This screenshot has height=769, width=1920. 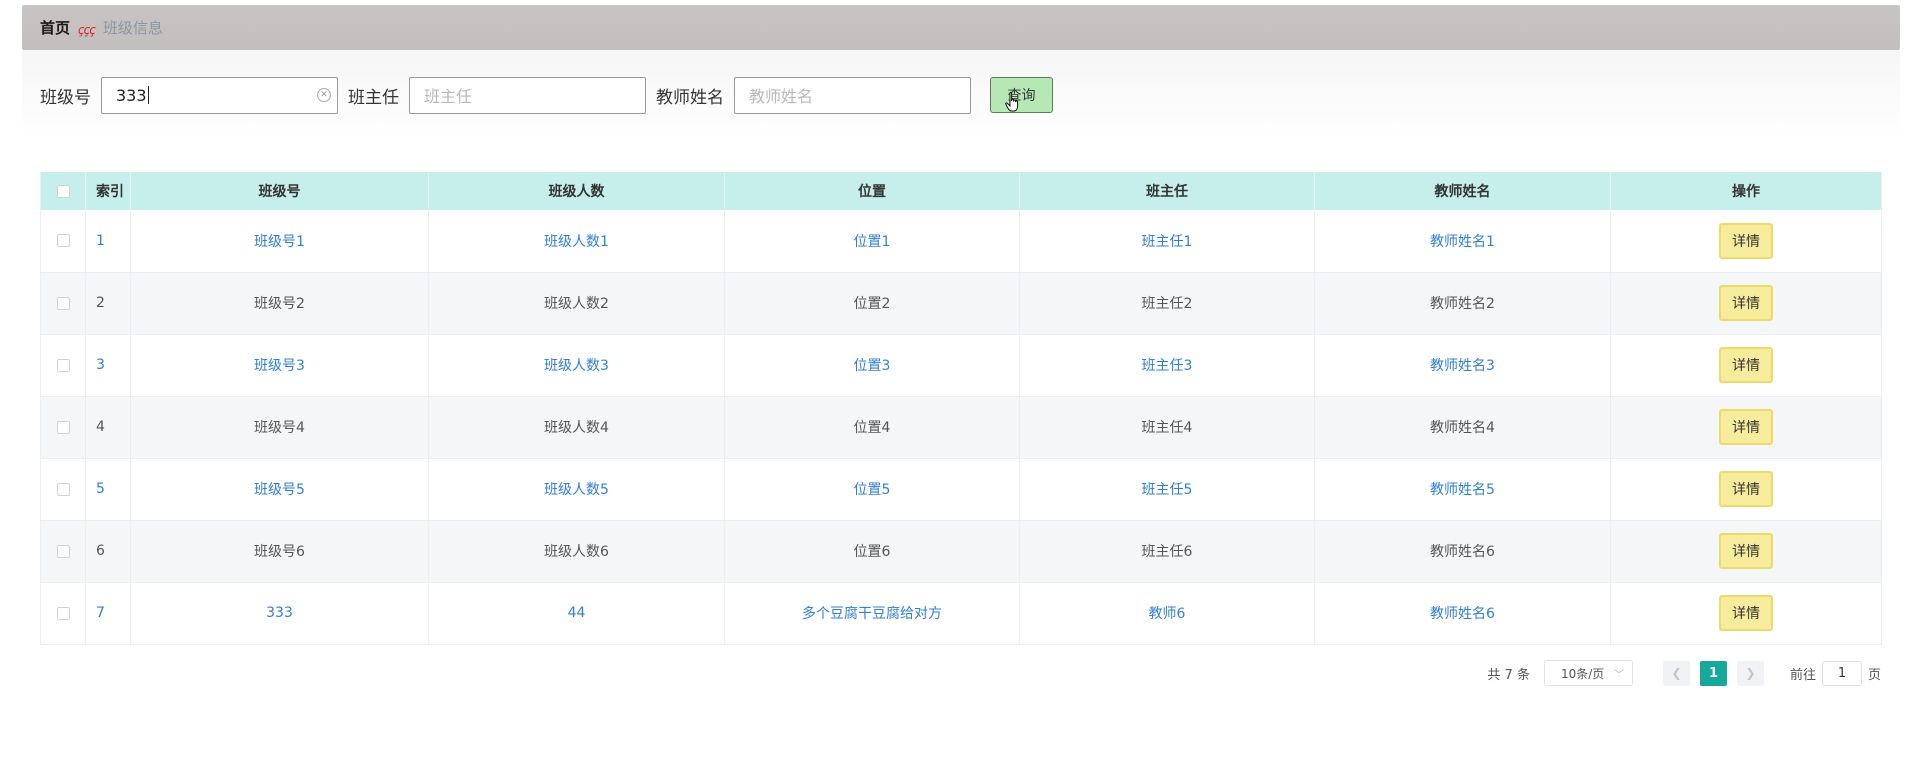 I want to click on cell-class-size: 44, so click(x=576, y=613).